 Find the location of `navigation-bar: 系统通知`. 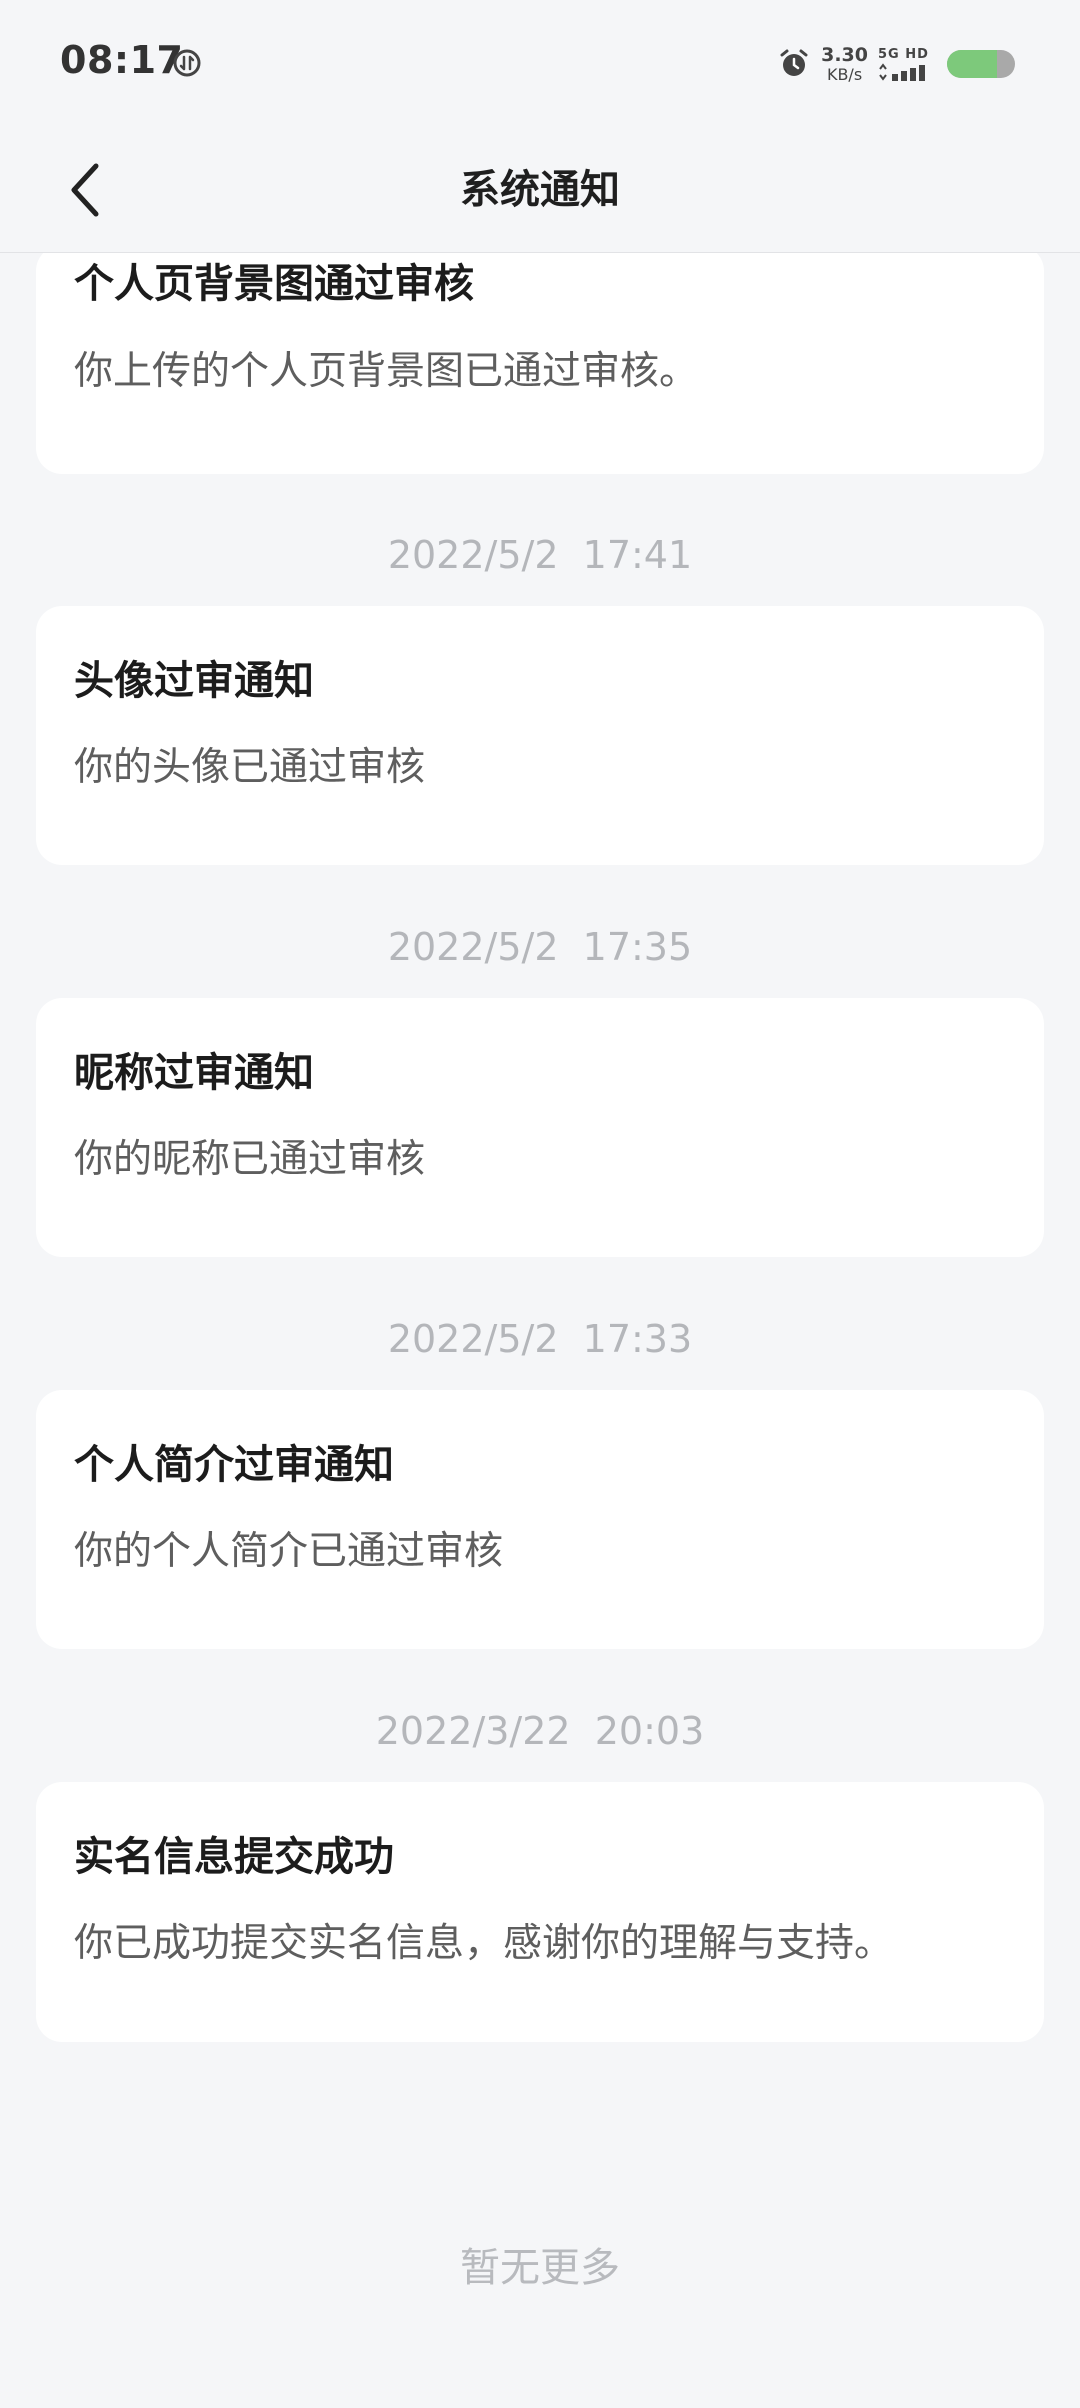

navigation-bar: 系统通知 is located at coordinates (540, 190).